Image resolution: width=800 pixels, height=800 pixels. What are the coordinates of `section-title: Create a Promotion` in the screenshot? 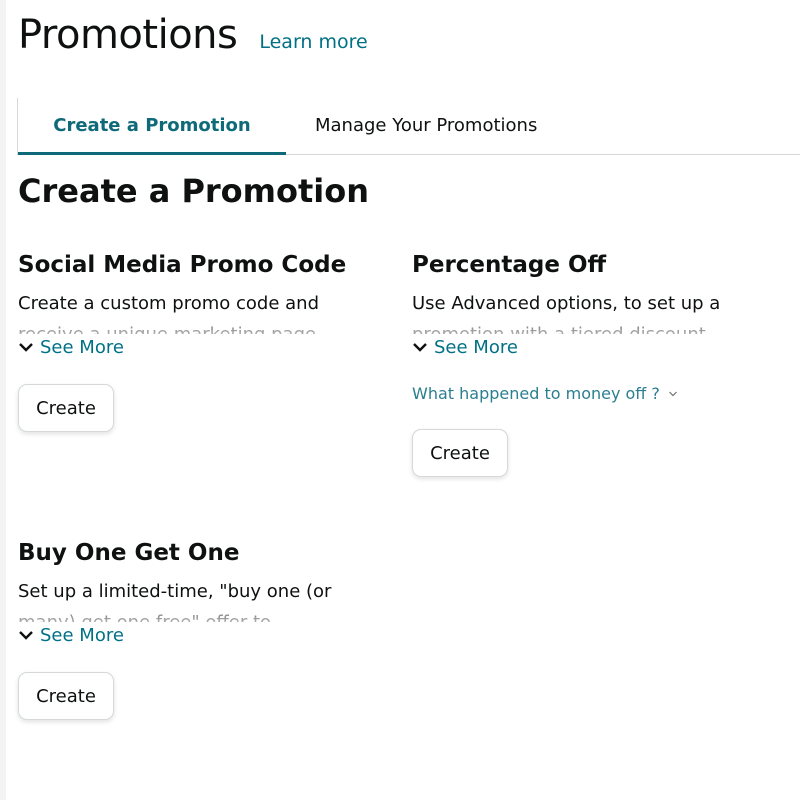 It's located at (194, 191).